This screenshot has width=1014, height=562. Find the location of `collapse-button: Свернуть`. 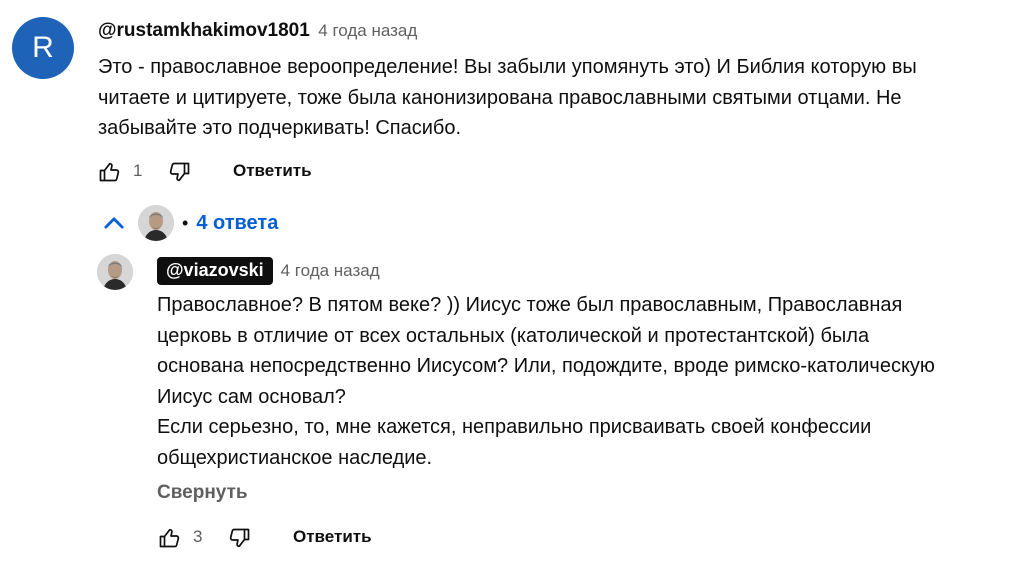

collapse-button: Свернуть is located at coordinates (202, 493).